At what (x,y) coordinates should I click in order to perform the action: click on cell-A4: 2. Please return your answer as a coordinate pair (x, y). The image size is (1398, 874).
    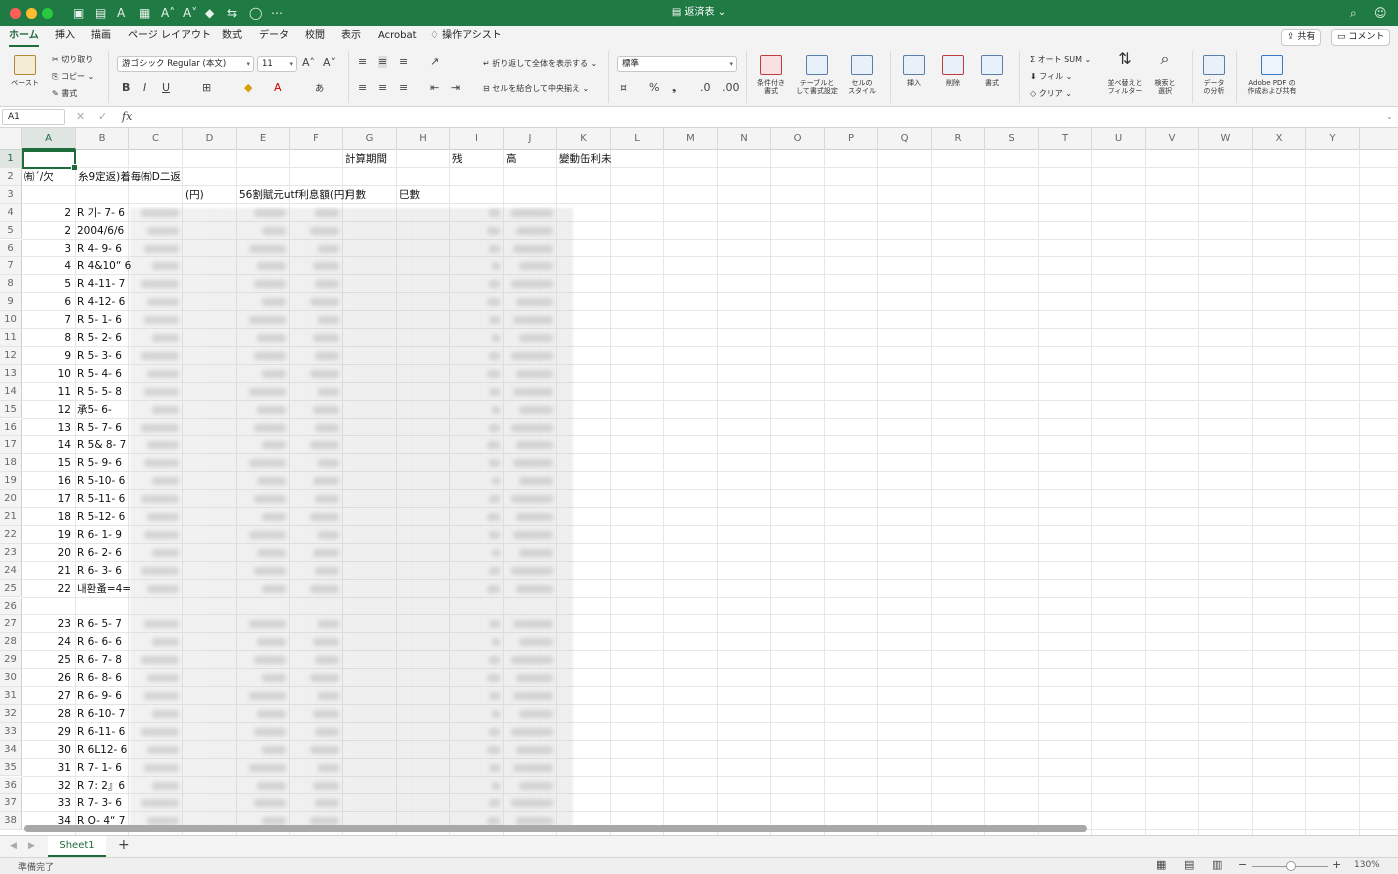
    Looking at the image, I should click on (46, 213).